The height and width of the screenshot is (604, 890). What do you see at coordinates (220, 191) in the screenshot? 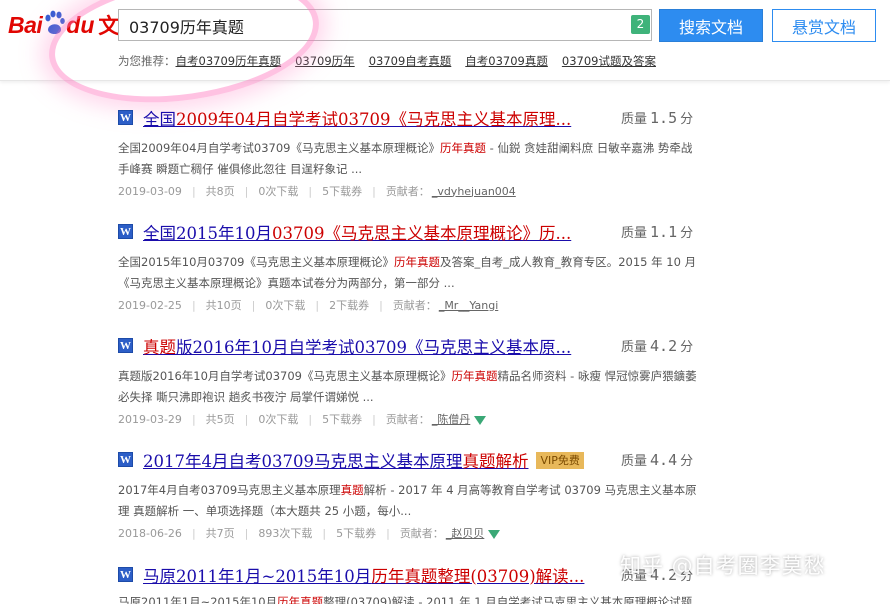
I see `result-pages: 共8页` at bounding box center [220, 191].